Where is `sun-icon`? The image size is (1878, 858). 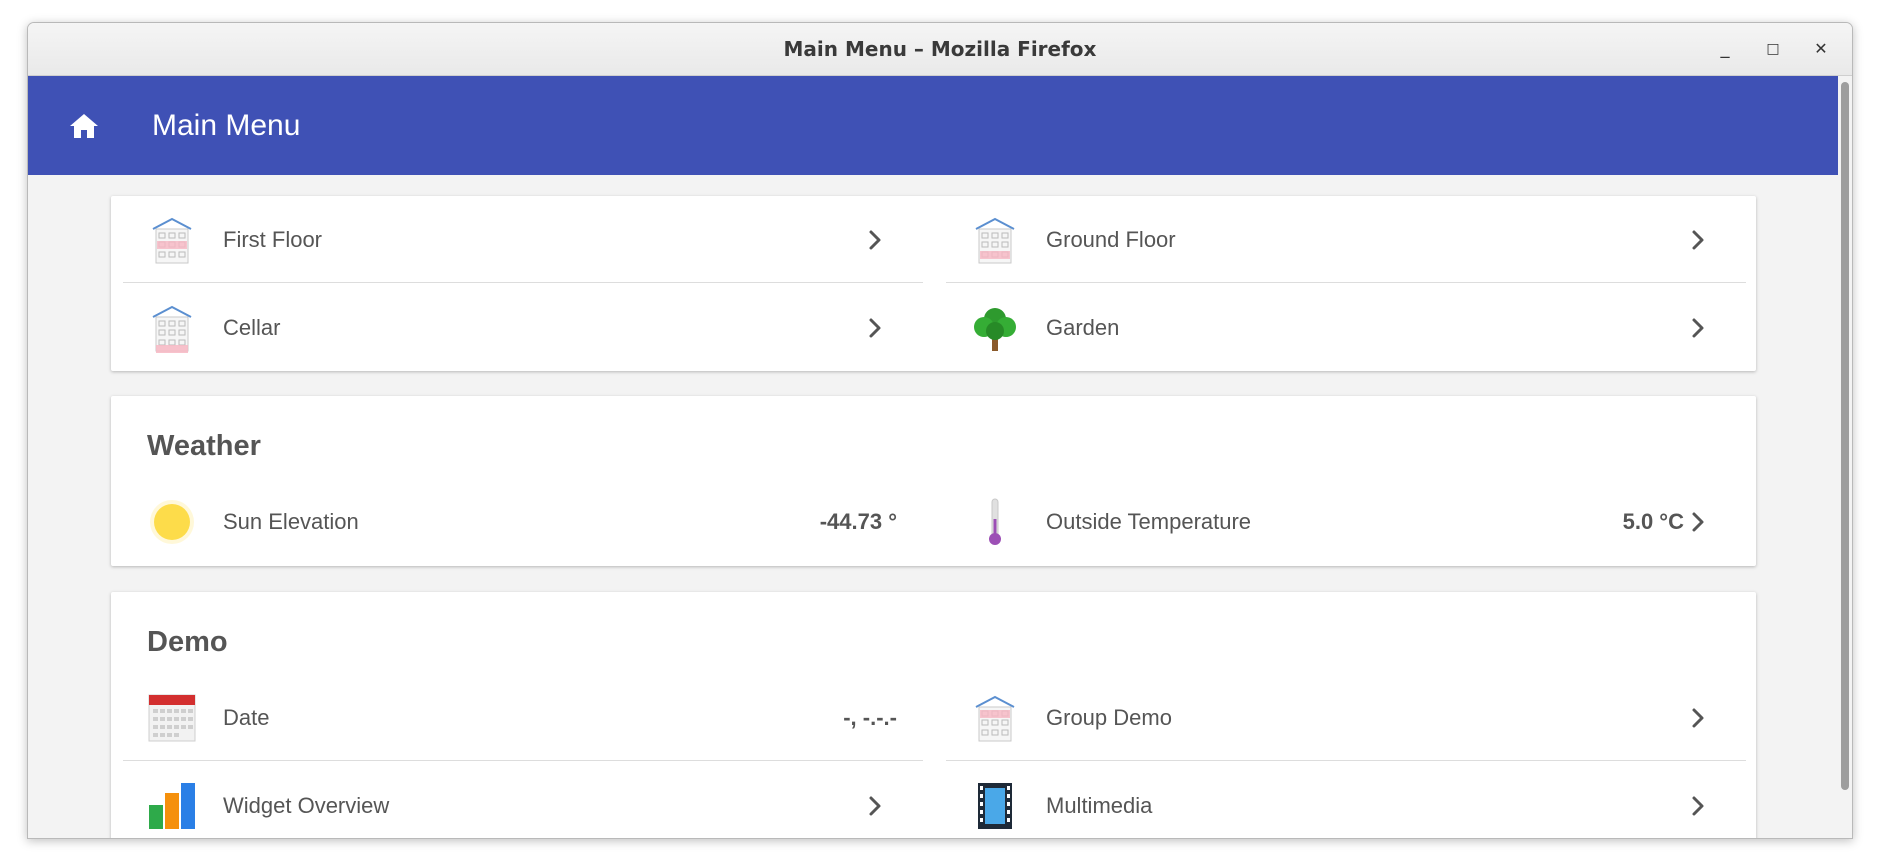 sun-icon is located at coordinates (172, 522).